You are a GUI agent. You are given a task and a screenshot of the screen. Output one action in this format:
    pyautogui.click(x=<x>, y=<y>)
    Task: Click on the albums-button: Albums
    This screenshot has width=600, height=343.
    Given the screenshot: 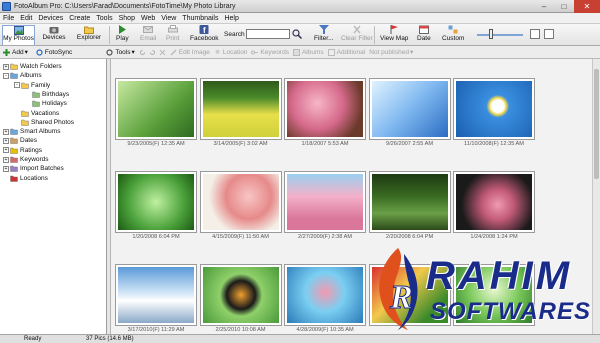 What is the action you would take?
    pyautogui.click(x=308, y=52)
    